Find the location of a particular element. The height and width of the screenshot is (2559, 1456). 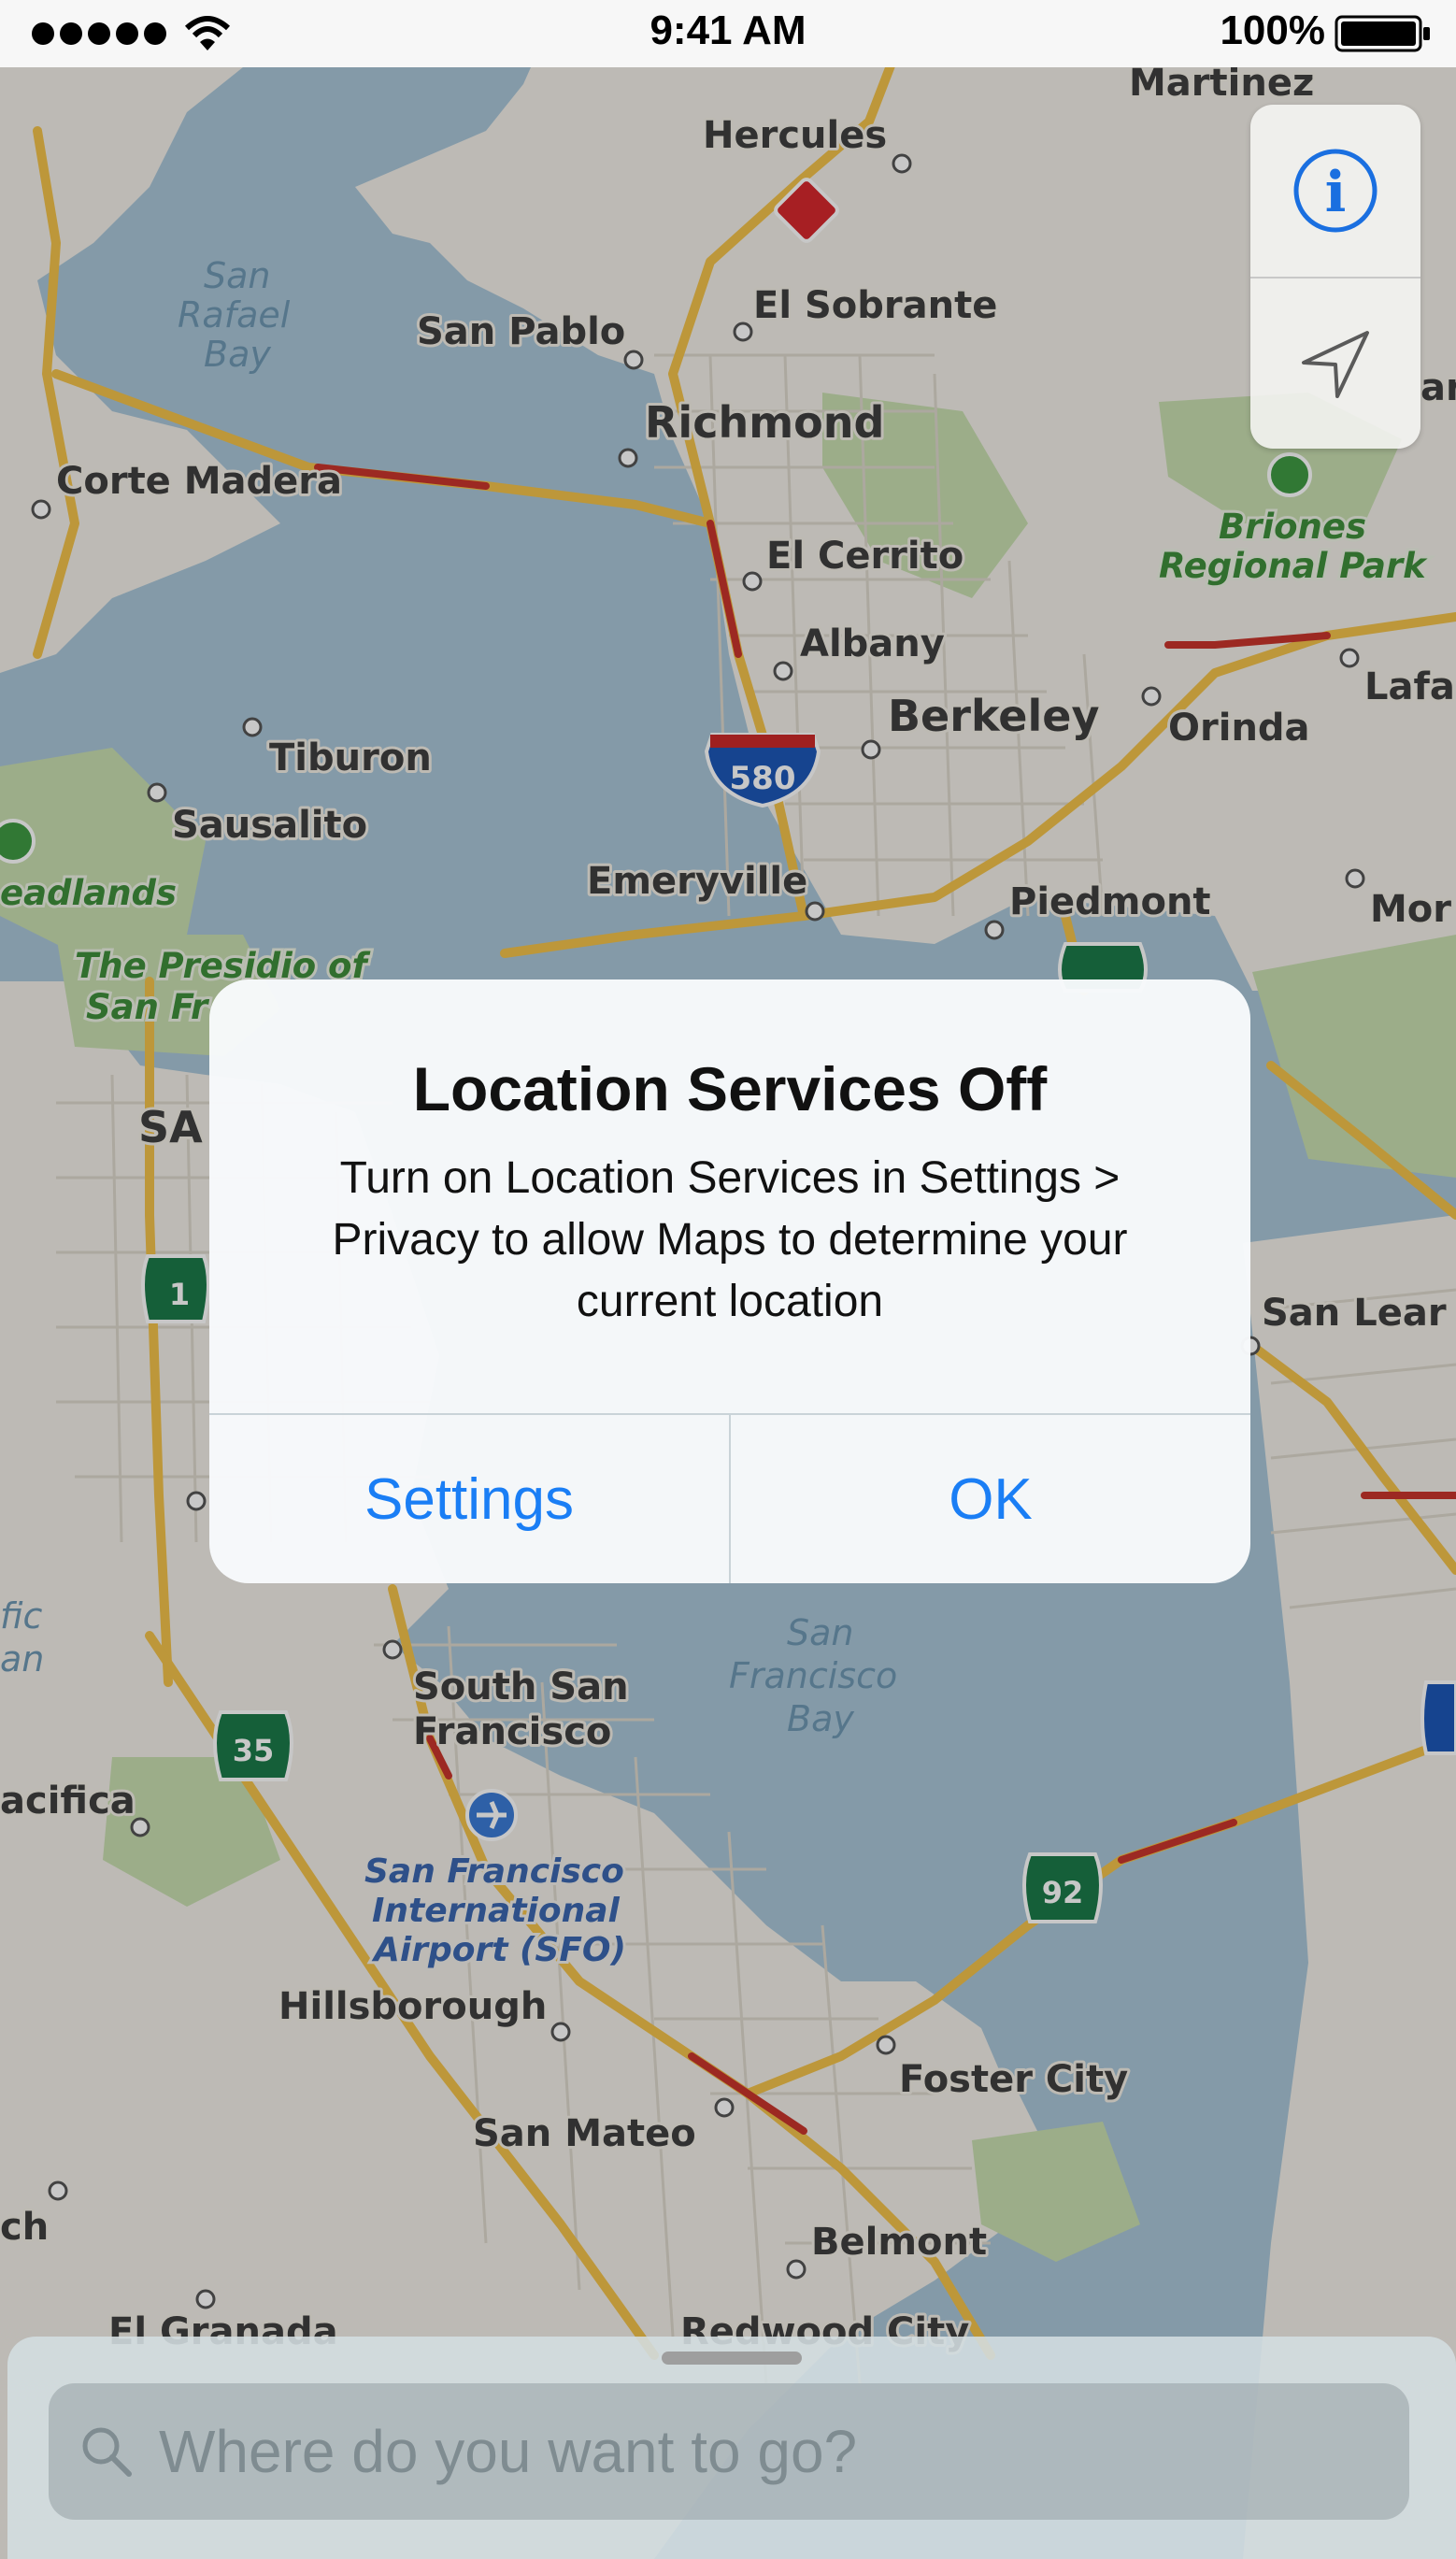

status-bar: 9:41 AM 100% is located at coordinates (728, 33).